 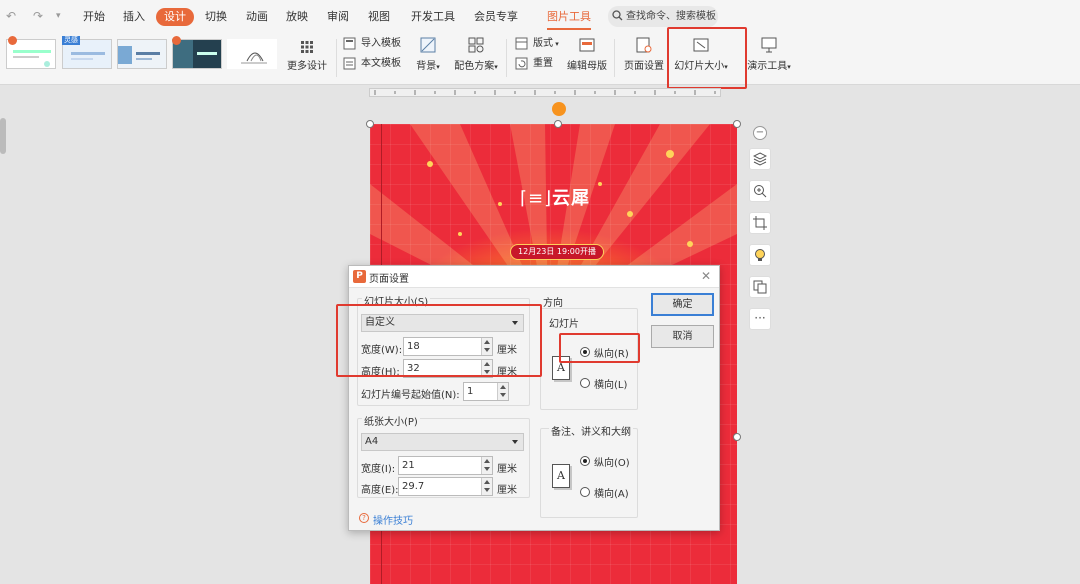 I want to click on reset-label: 重置, so click(x=543, y=63).